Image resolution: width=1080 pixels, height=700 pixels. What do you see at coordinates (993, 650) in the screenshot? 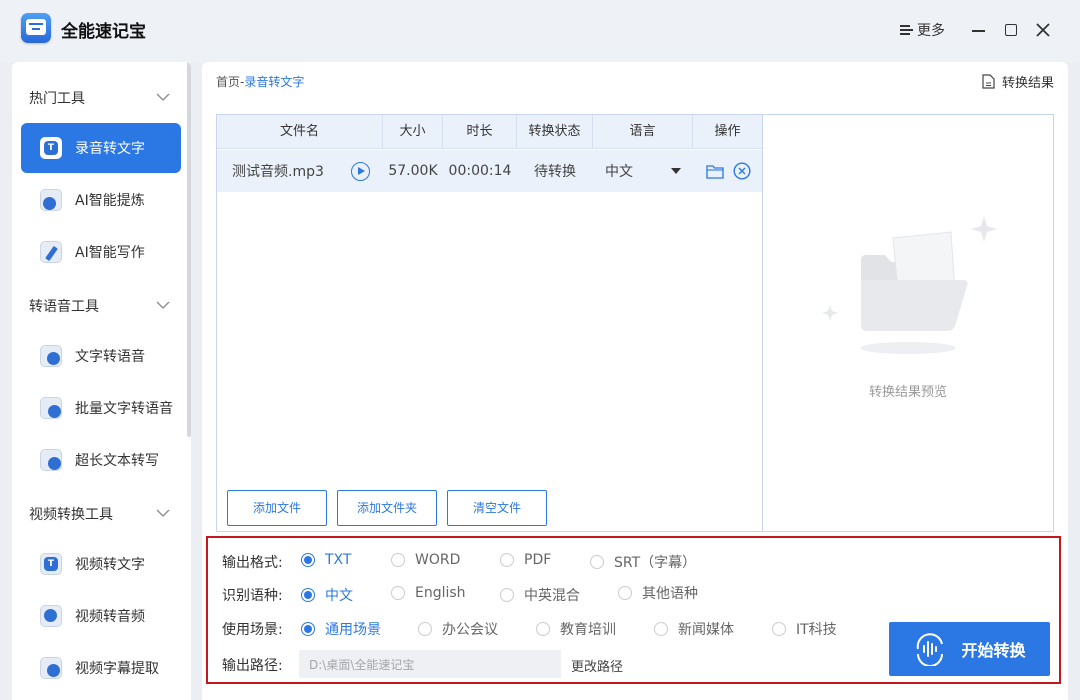
I see `start-conversion-label: 开始转换` at bounding box center [993, 650].